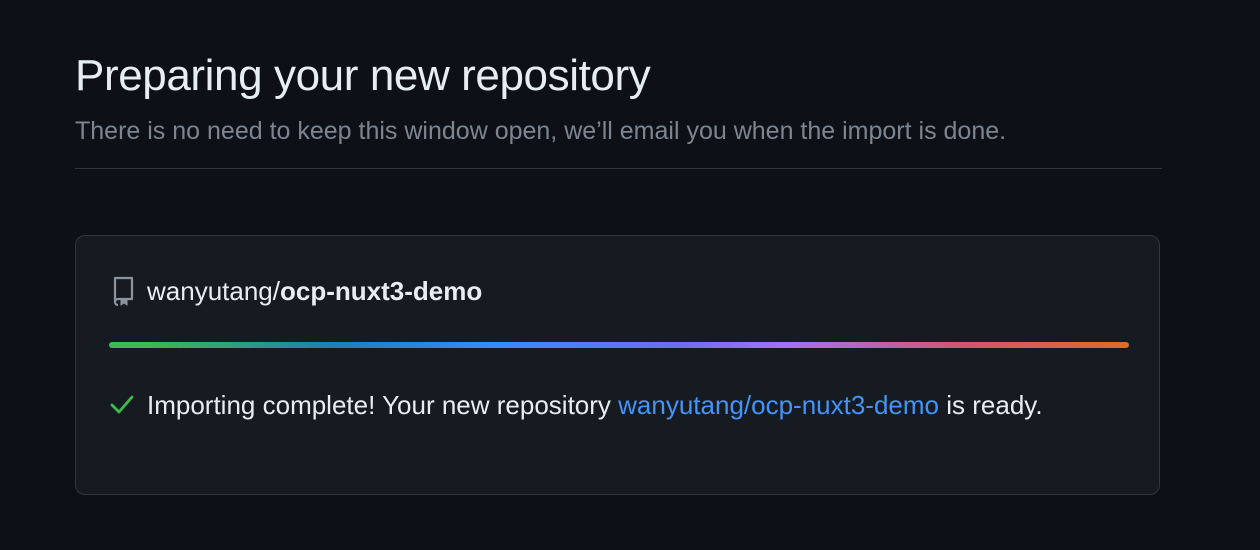 The width and height of the screenshot is (1260, 550). What do you see at coordinates (991, 405) in the screenshot?
I see `status-suffix: is ready.` at bounding box center [991, 405].